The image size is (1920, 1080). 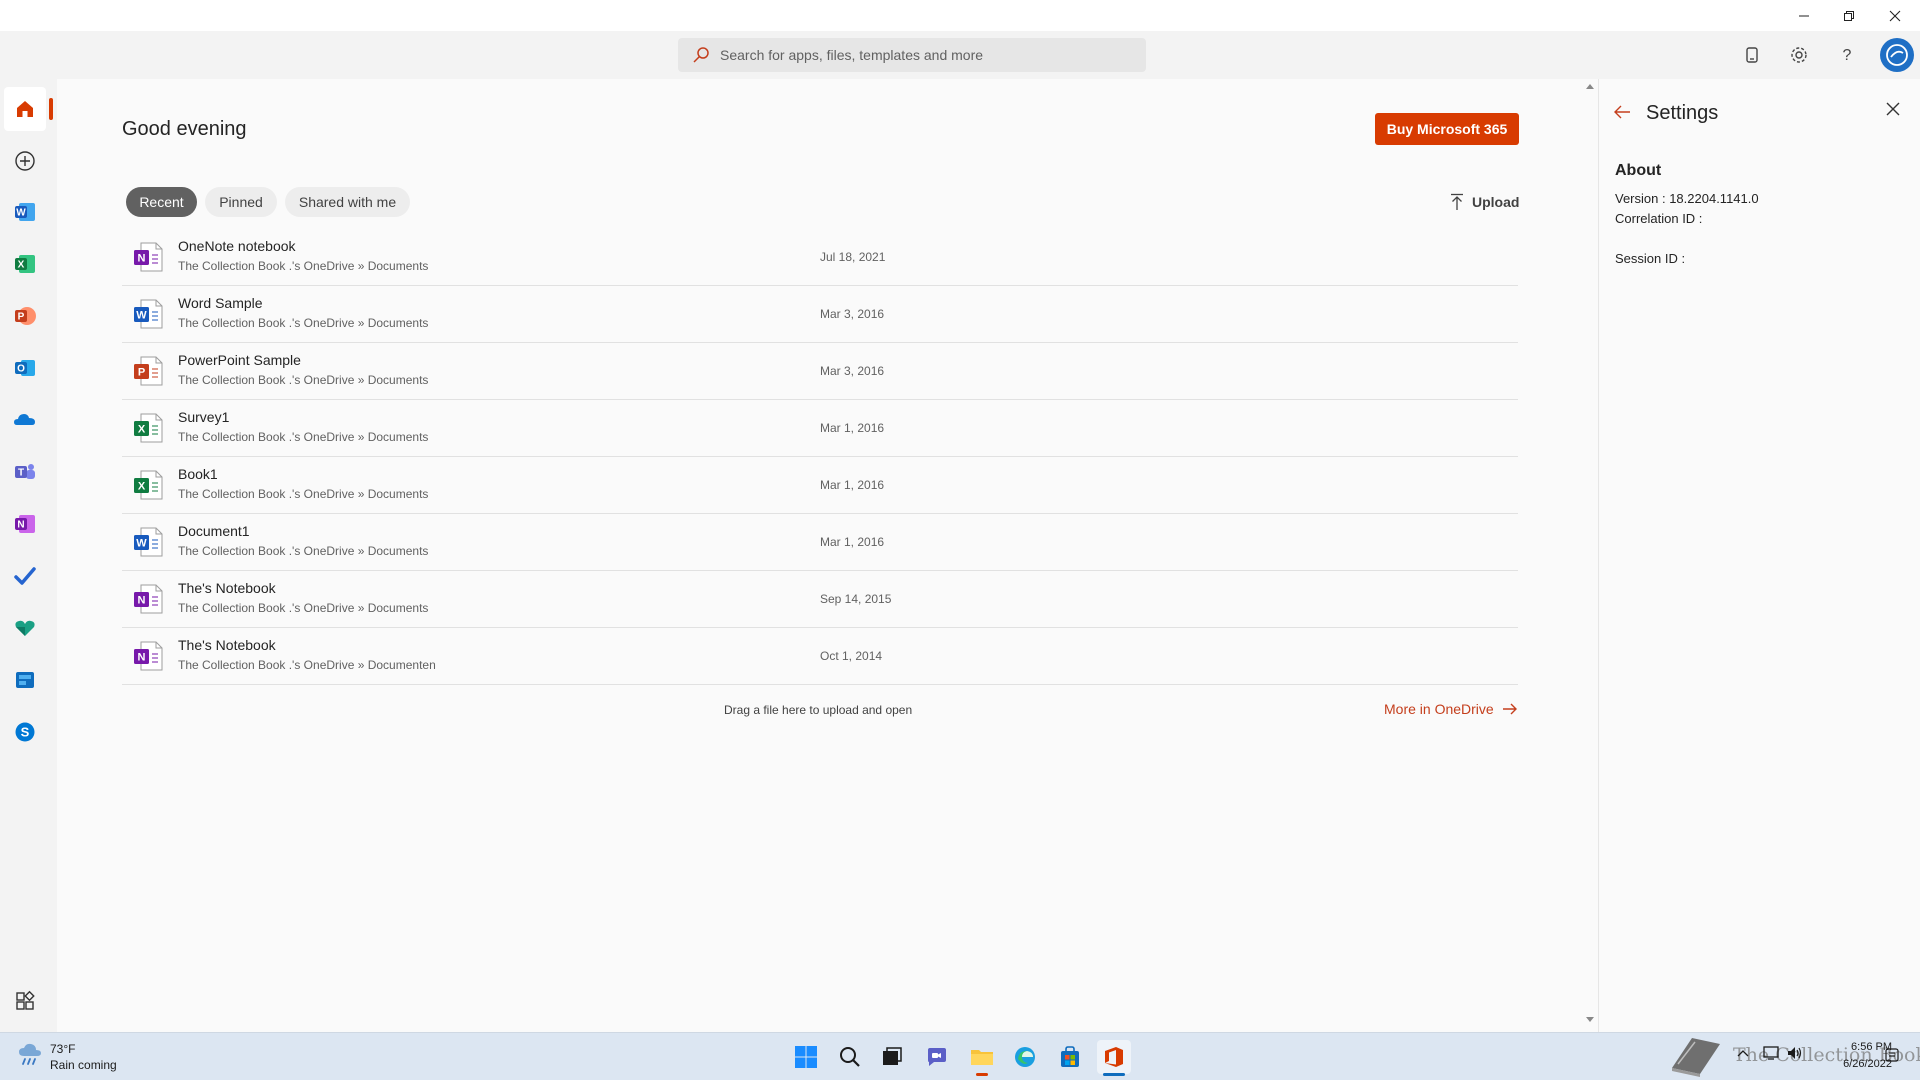 I want to click on rail-item-outlook: O, so click(x=25, y=368).